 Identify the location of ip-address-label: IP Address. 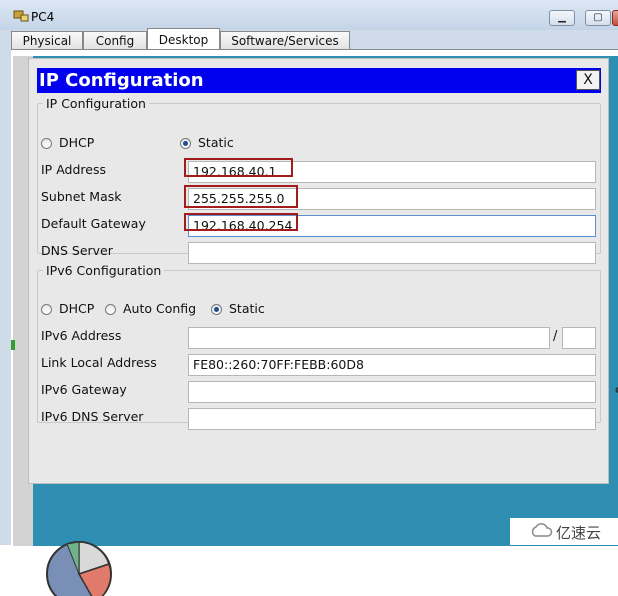
(73, 169).